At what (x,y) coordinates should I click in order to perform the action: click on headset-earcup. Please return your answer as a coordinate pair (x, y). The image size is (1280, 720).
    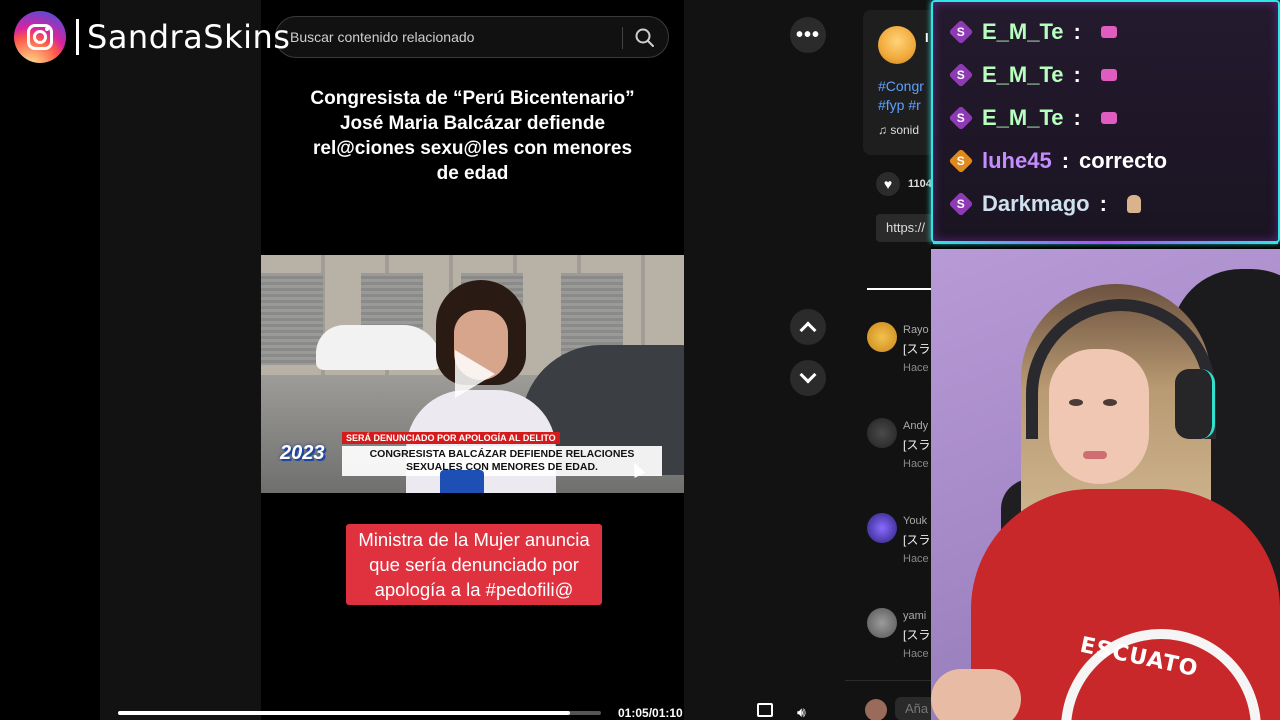
    Looking at the image, I should click on (1195, 404).